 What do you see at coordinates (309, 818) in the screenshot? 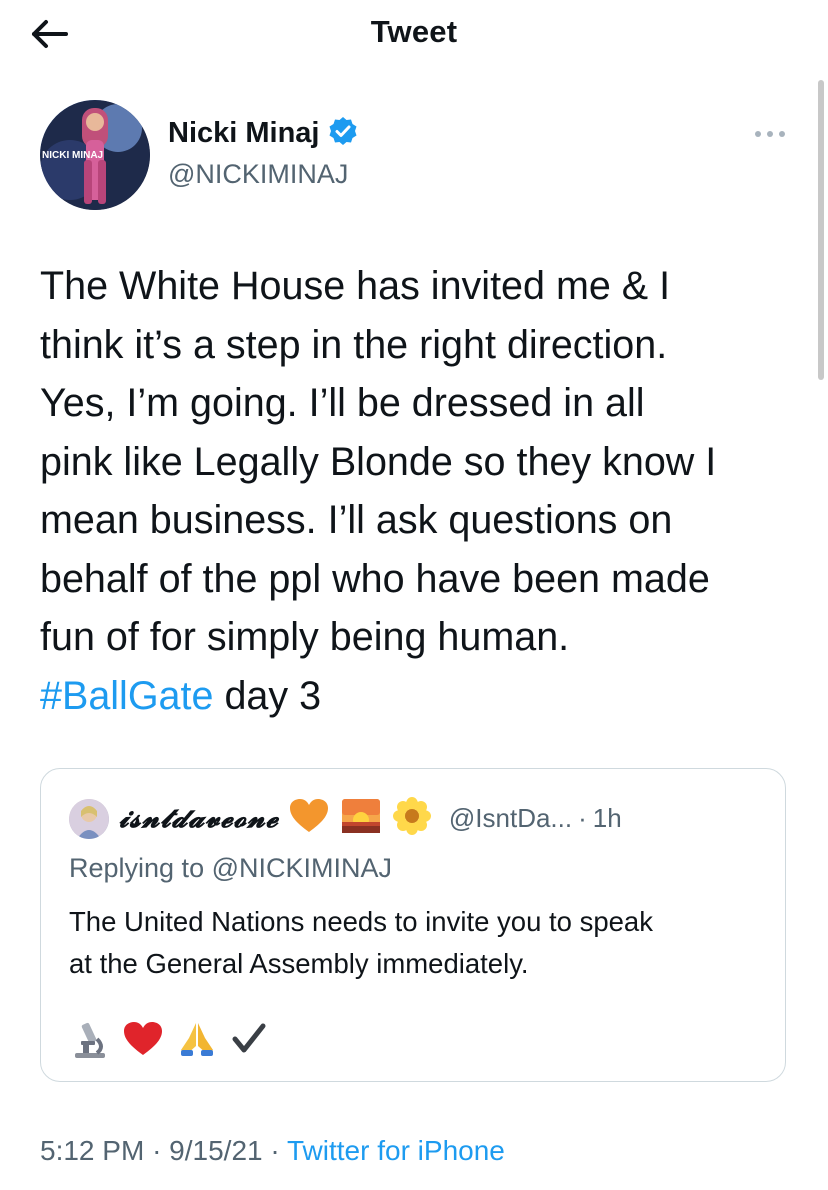
I see `orange-heart-icon` at bounding box center [309, 818].